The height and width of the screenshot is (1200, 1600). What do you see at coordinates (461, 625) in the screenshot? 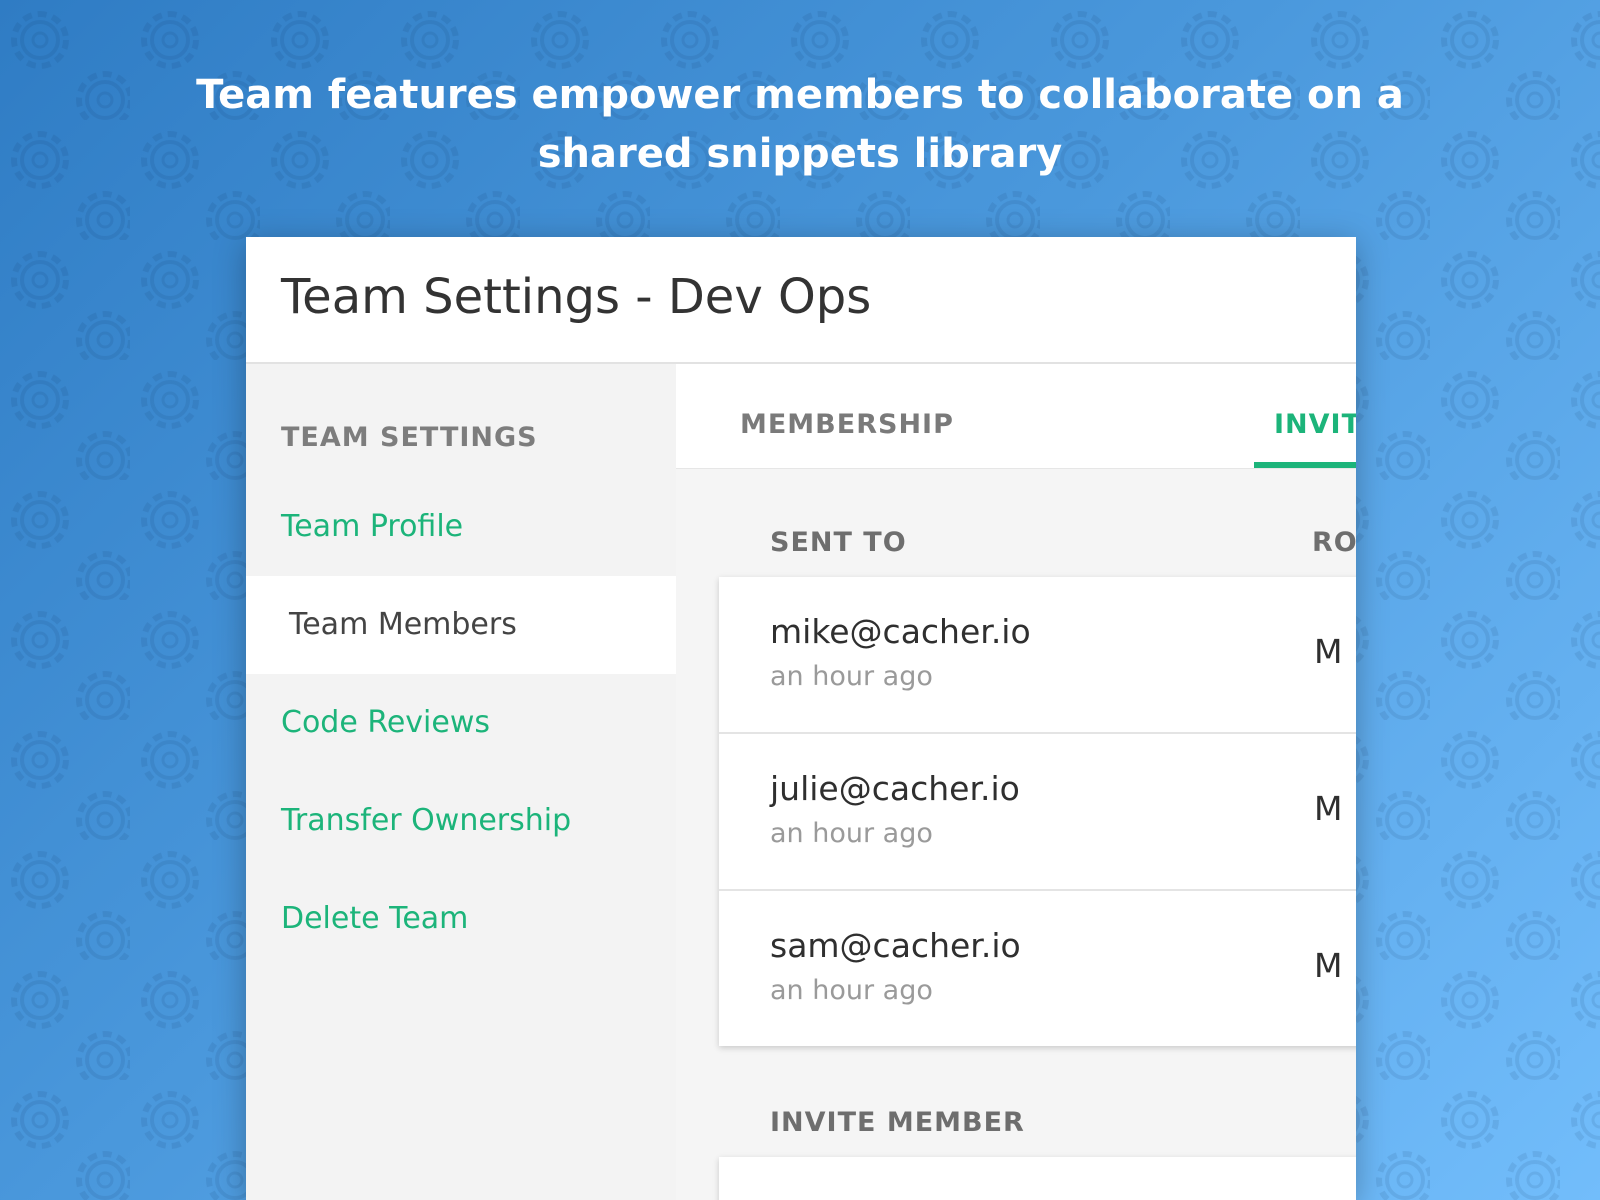
I see `sidebar-item-team-members: Team Members` at bounding box center [461, 625].